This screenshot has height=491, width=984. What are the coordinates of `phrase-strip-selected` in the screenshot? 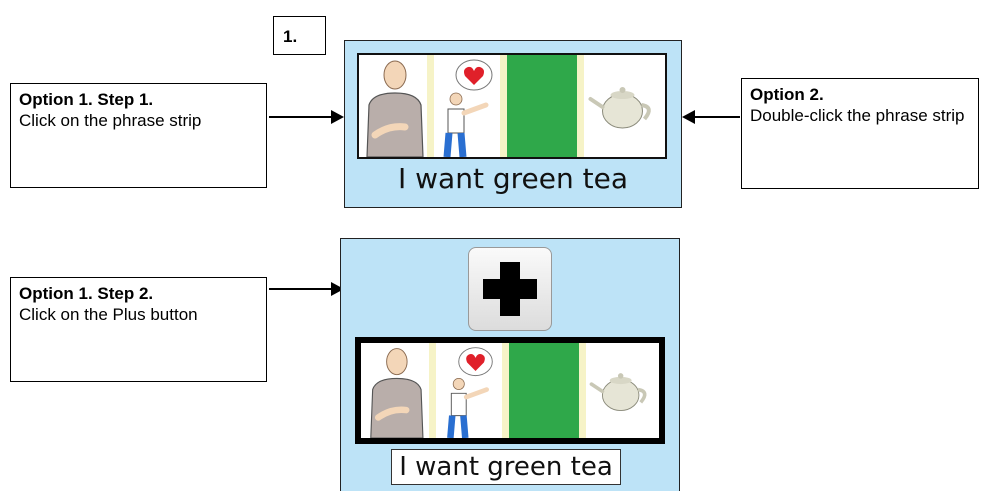 It's located at (510, 390).